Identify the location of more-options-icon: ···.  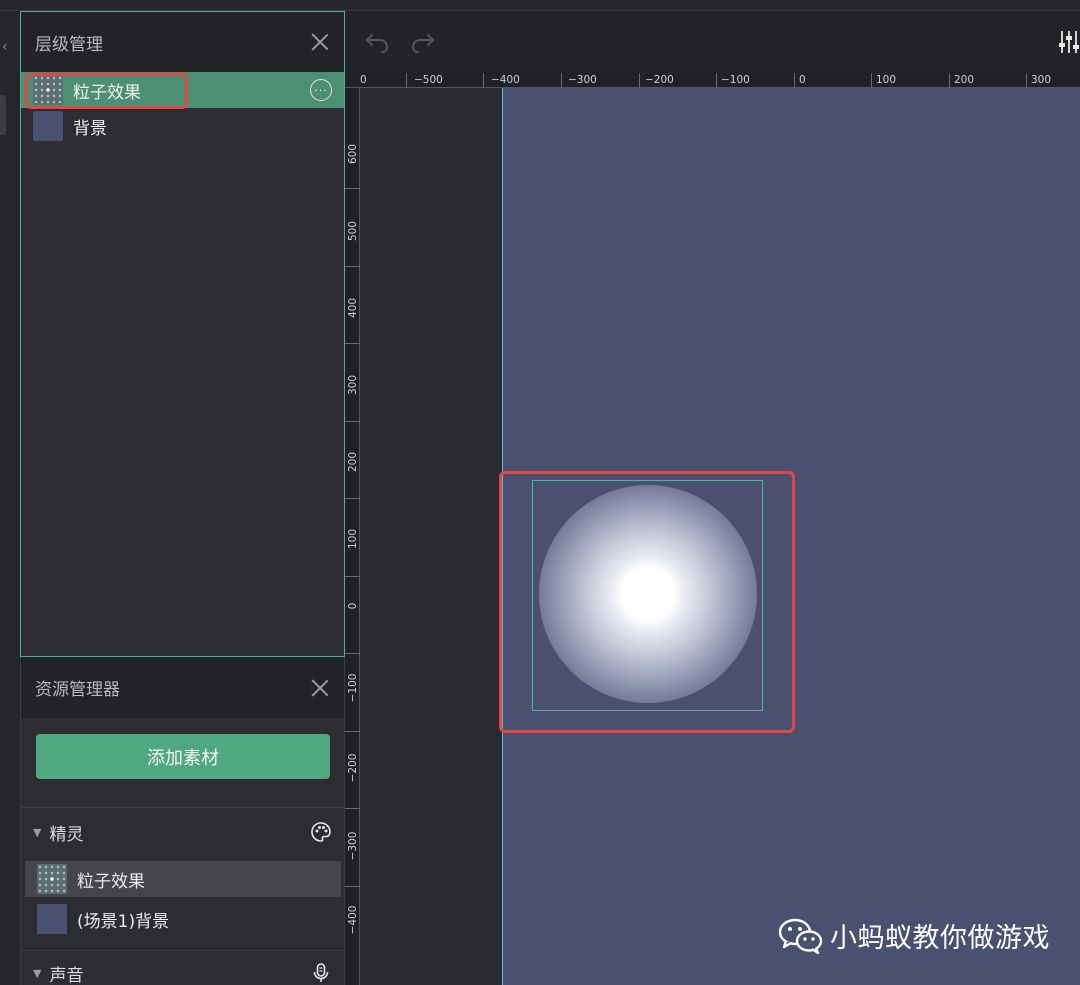
(321, 90).